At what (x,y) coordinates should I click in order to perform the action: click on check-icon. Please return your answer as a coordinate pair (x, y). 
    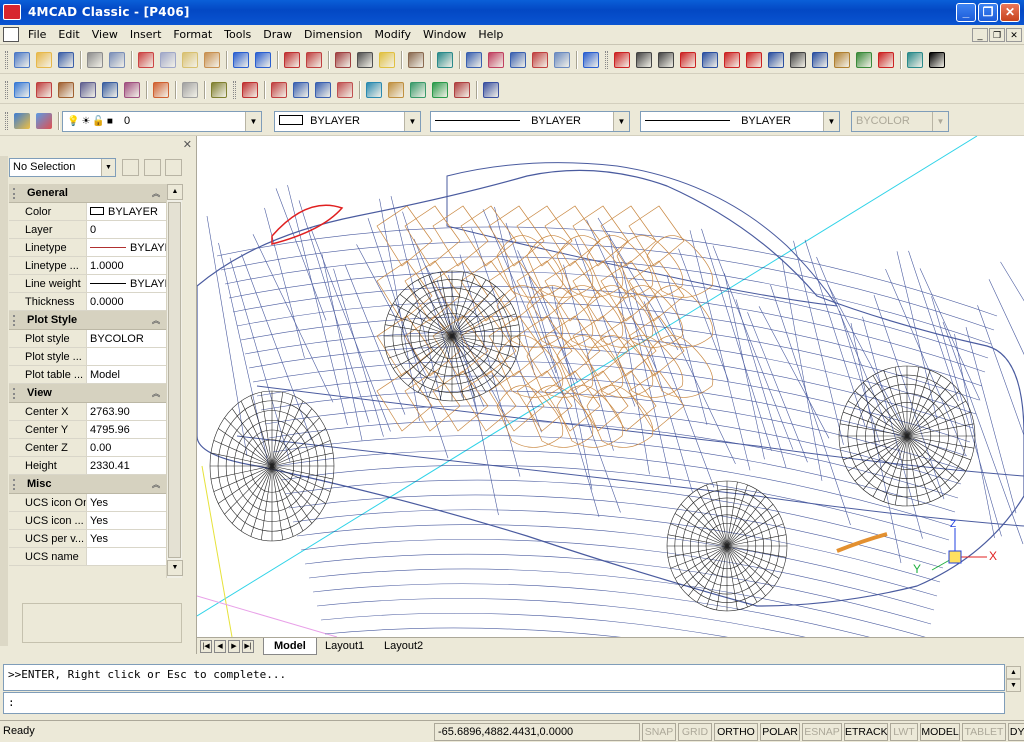
    Looking at the image, I should click on (292, 60).